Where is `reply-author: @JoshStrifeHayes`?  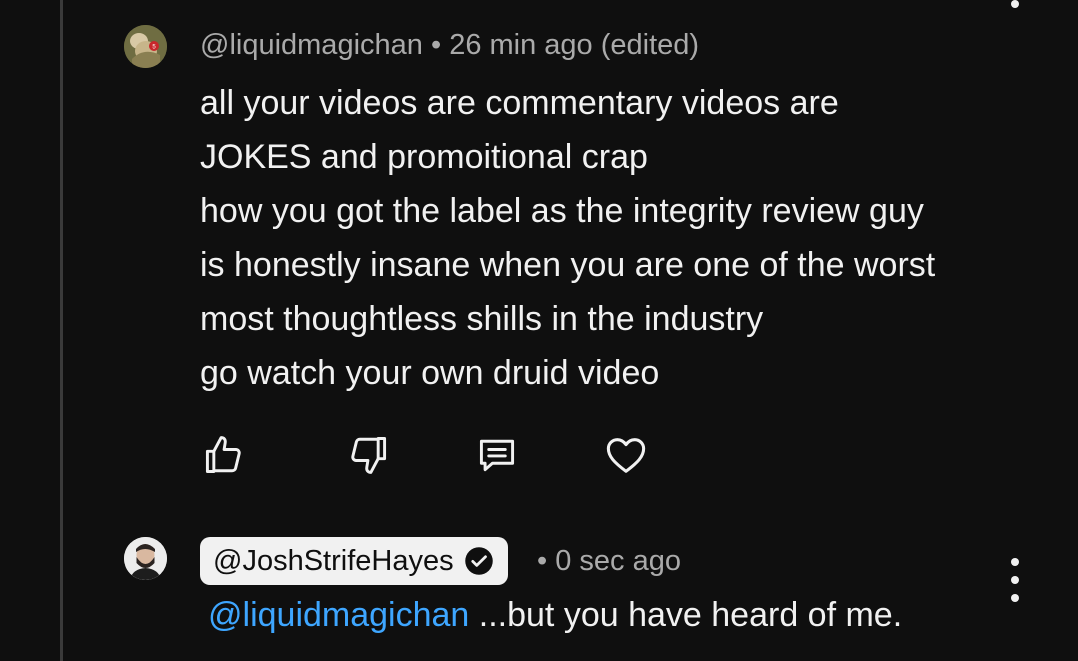 reply-author: @JoshStrifeHayes is located at coordinates (333, 560).